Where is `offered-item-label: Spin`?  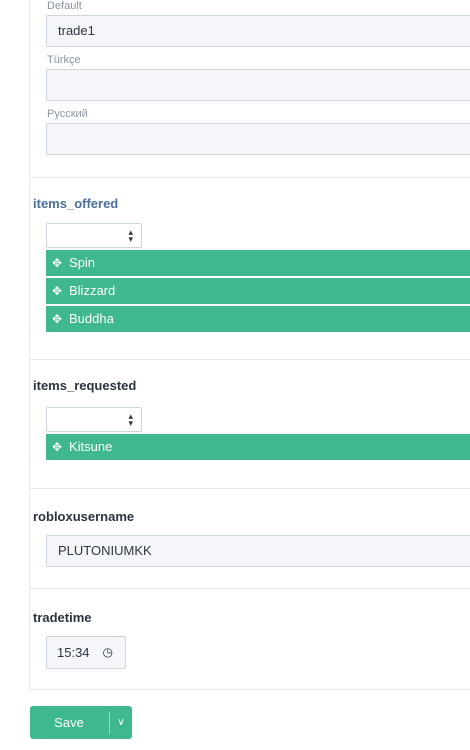 offered-item-label: Spin is located at coordinates (82, 262).